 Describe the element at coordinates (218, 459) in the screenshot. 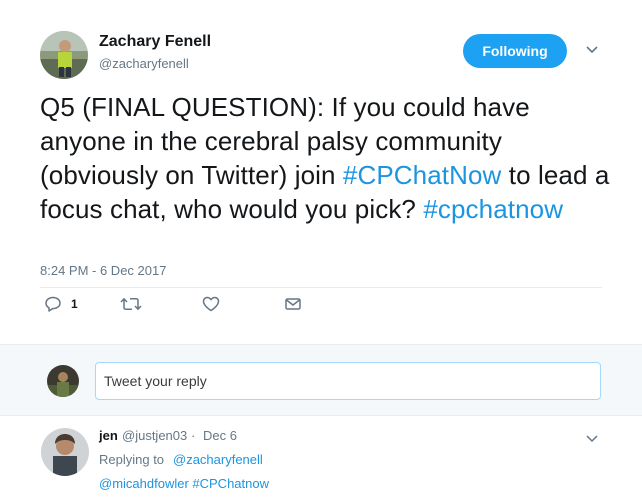

I see `replying-to-handle: @zacharyfenell` at that location.